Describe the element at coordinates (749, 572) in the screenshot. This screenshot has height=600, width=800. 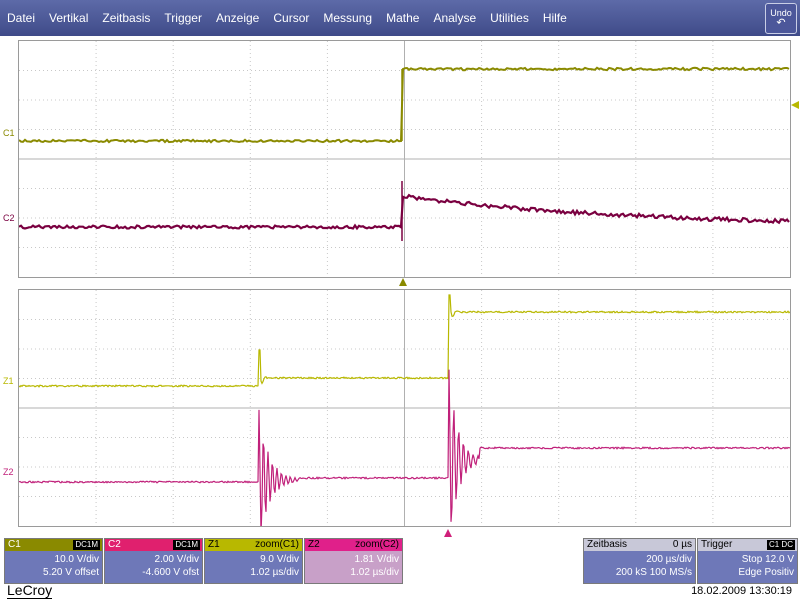
I see `trigger-type: Edge` at that location.